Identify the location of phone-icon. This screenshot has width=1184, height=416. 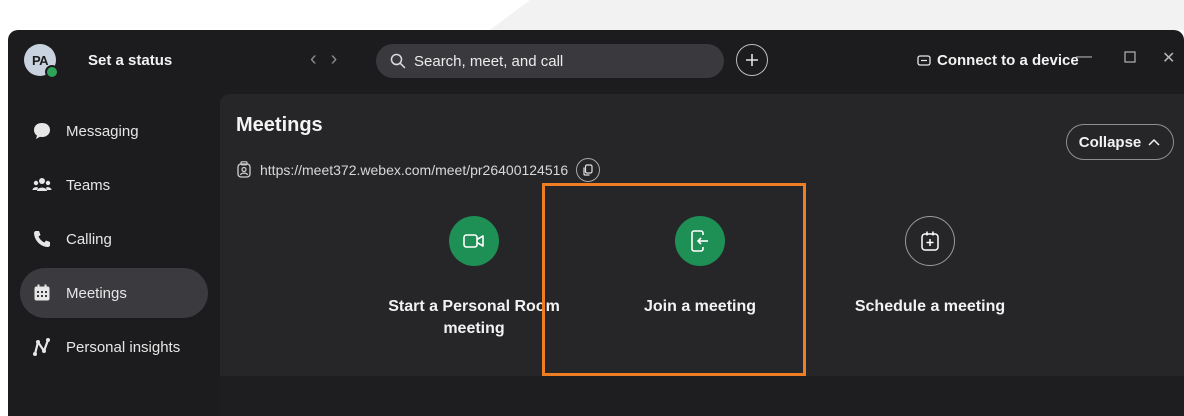
(42, 239).